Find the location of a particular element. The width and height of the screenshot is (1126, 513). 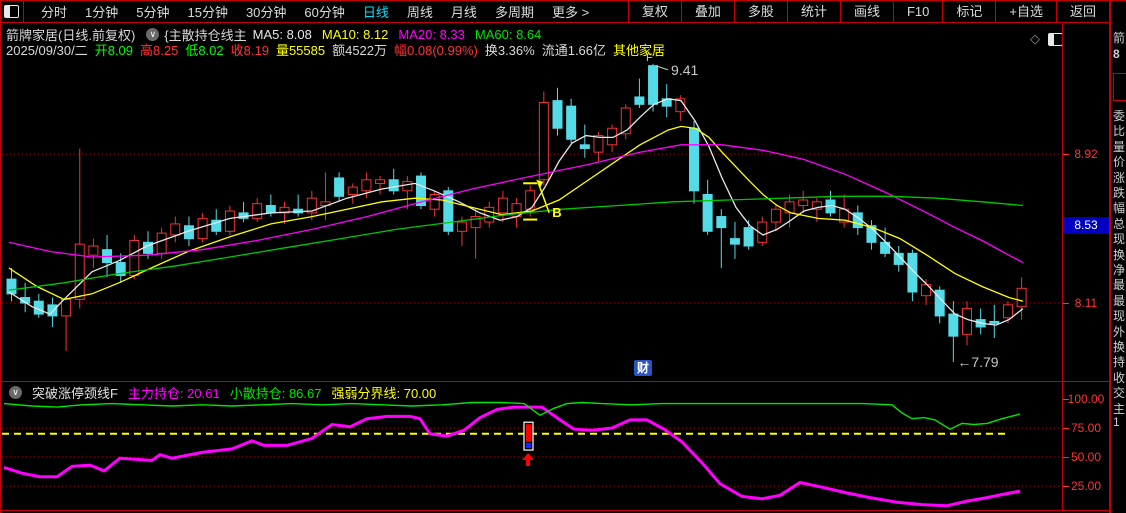

period-item-5: 60分钟 is located at coordinates (324, 11).